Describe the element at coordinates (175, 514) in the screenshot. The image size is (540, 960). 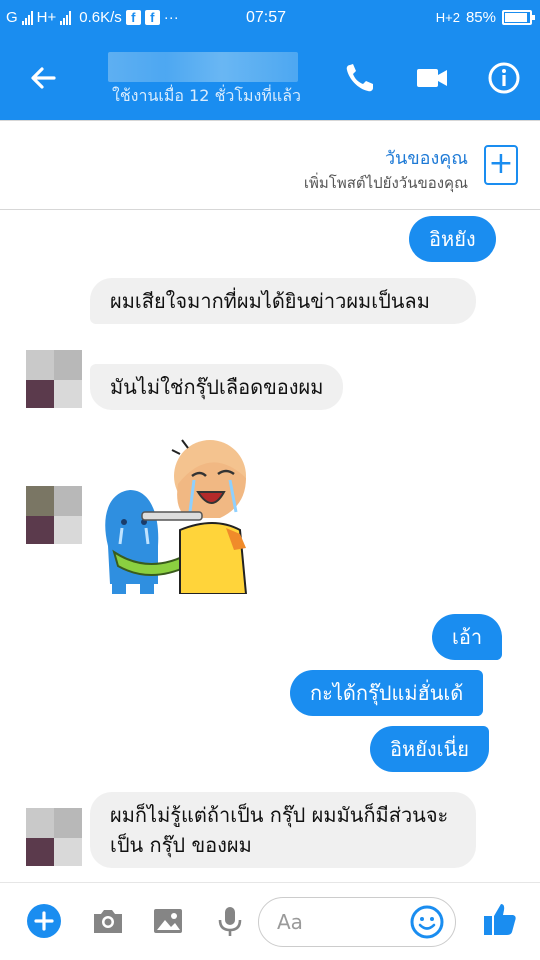
I see `crying-sticker-image` at that location.